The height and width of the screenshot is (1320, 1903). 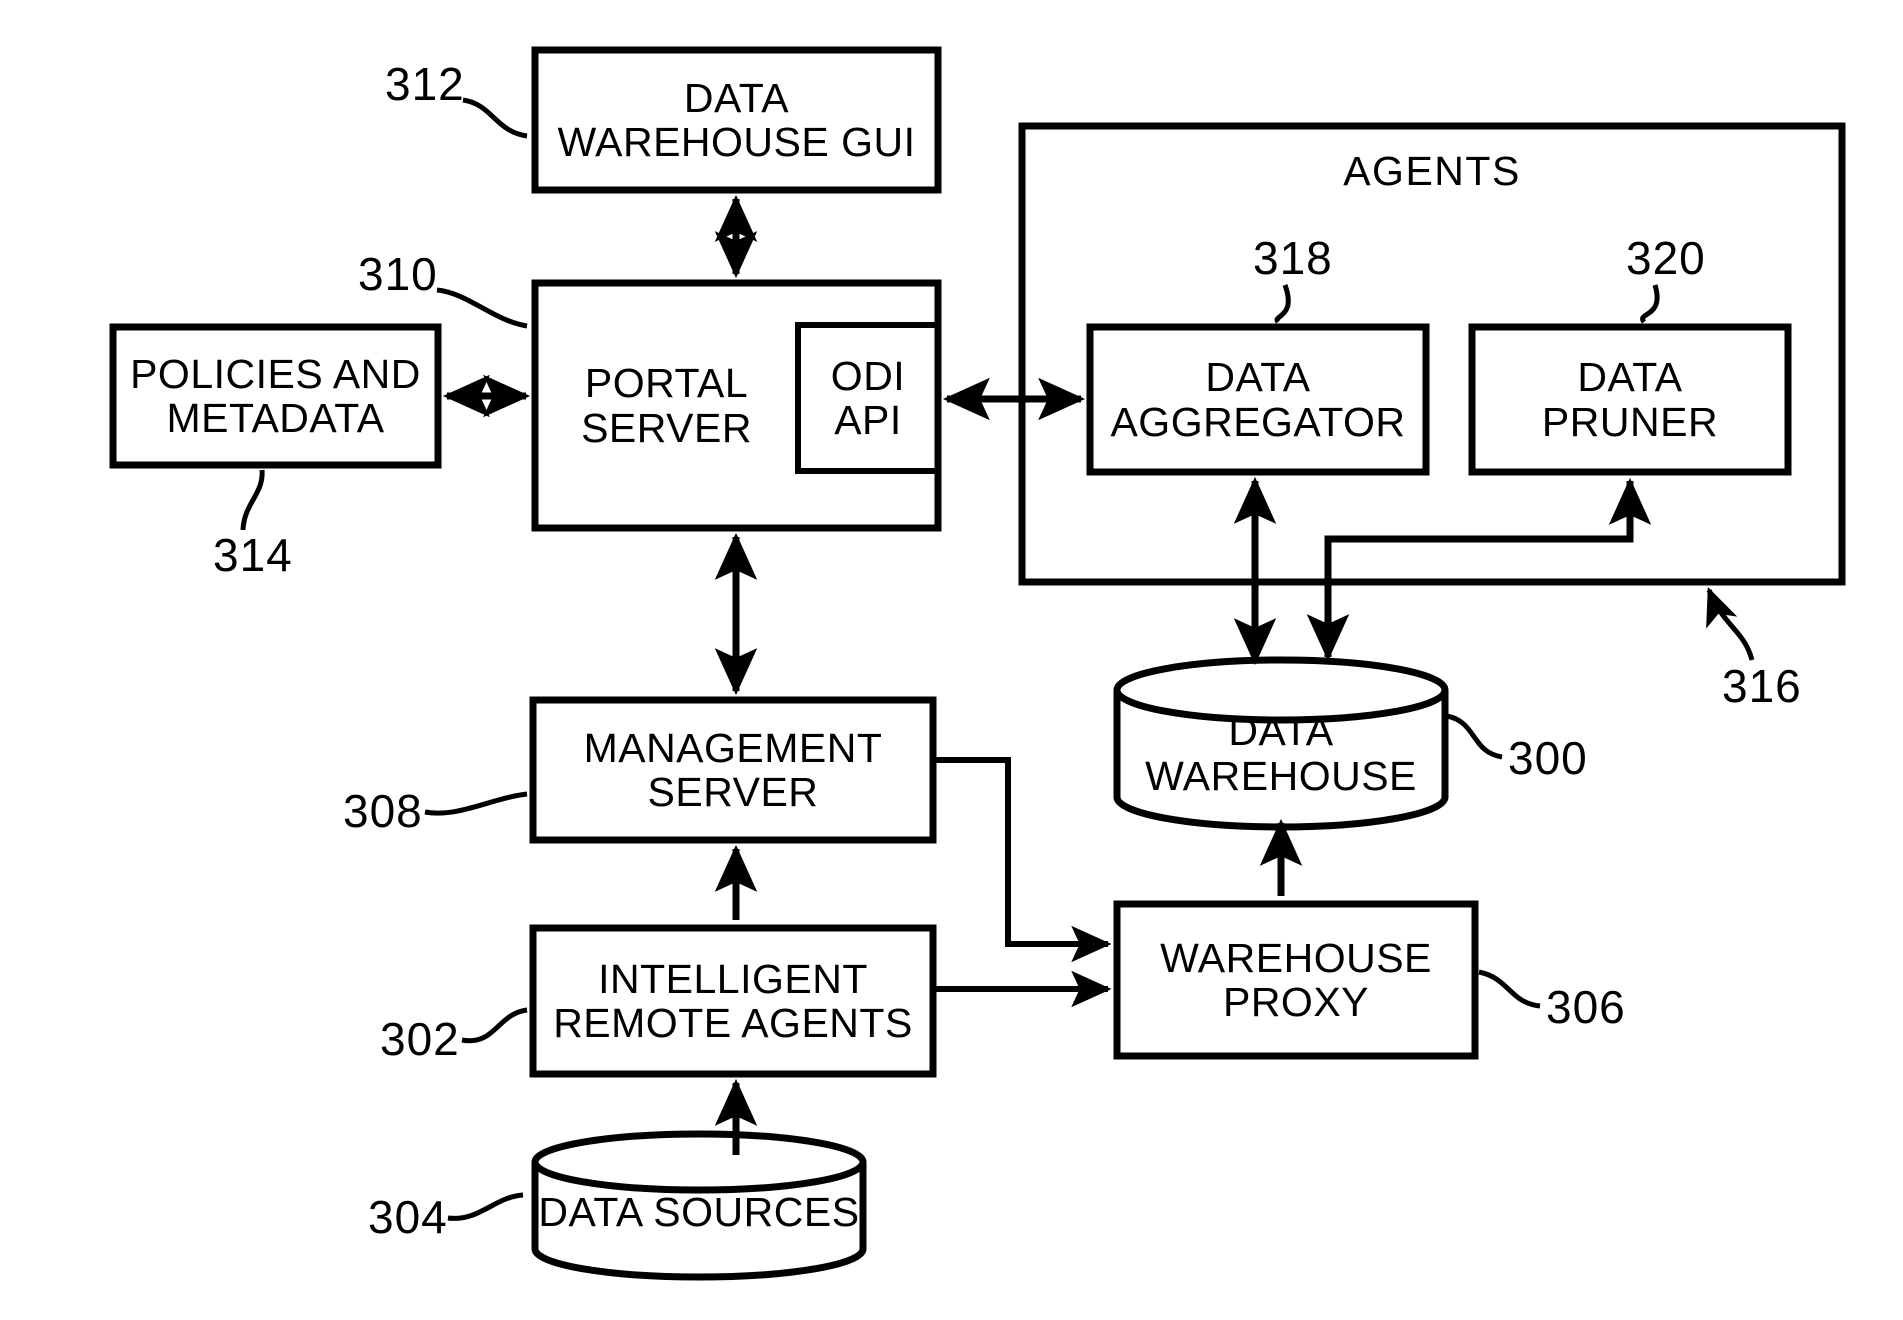 I want to click on ref-number-312: 312, so click(x=425, y=84).